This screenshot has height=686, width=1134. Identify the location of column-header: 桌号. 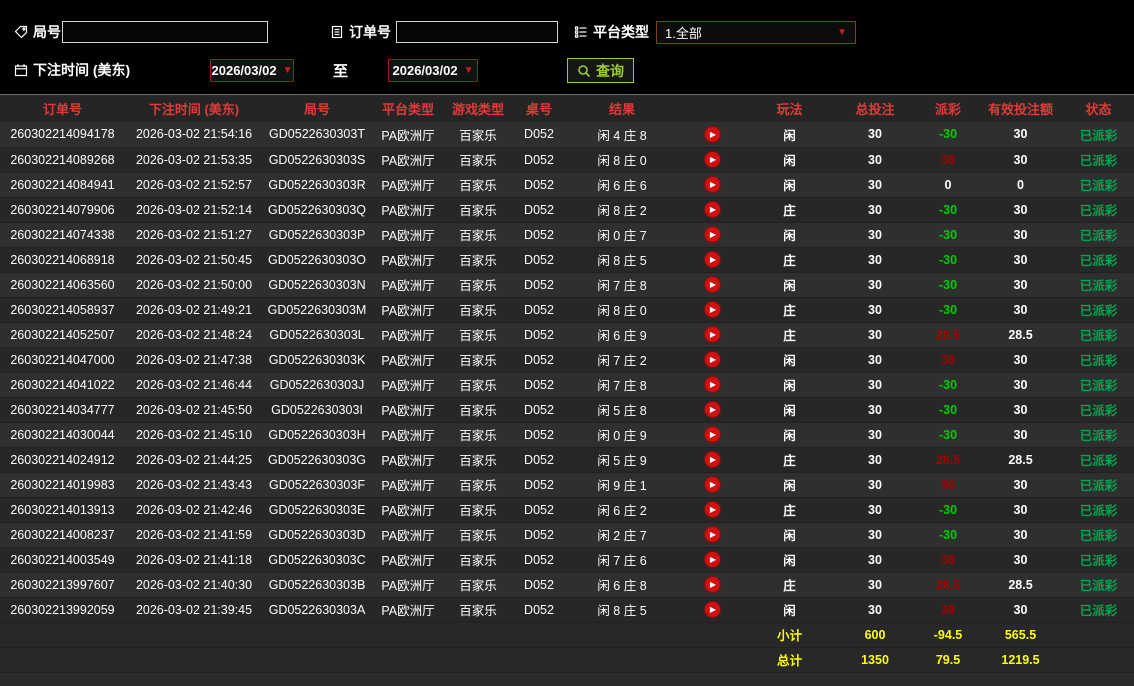
(539, 108).